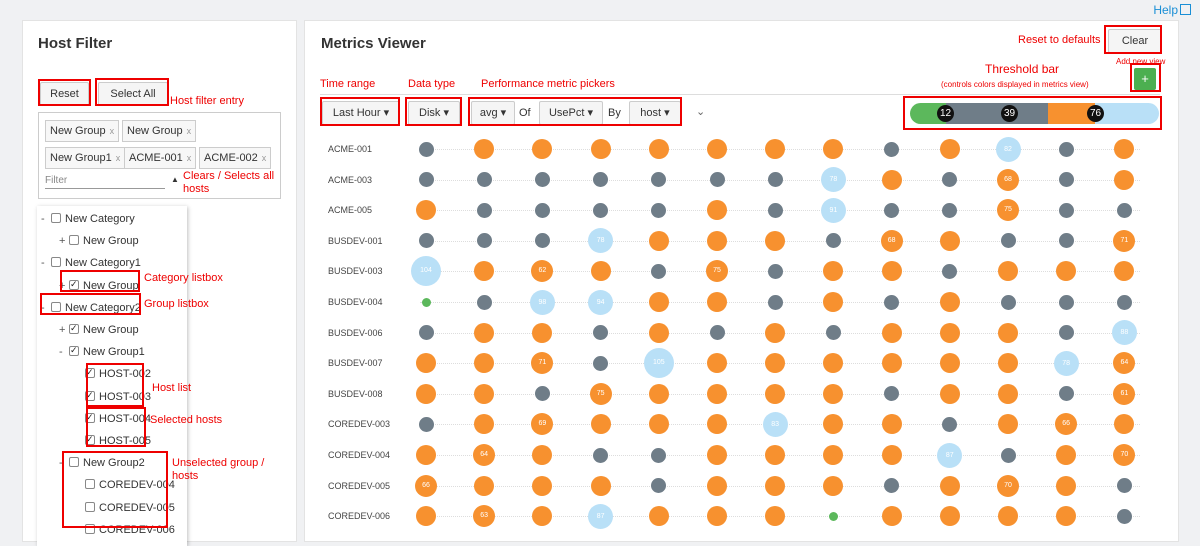 The image size is (1200, 546). Describe the element at coordinates (160, 158) in the screenshot. I see `filter-tag: ACME-001 x` at that location.